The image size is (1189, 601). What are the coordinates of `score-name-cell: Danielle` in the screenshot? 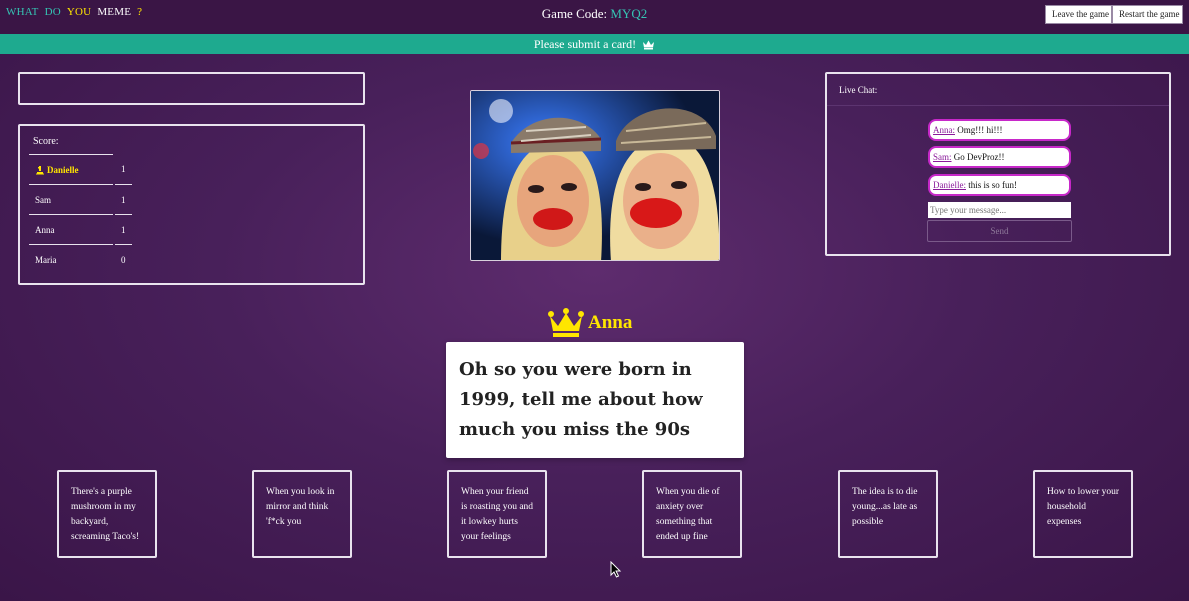 It's located at (71, 169).